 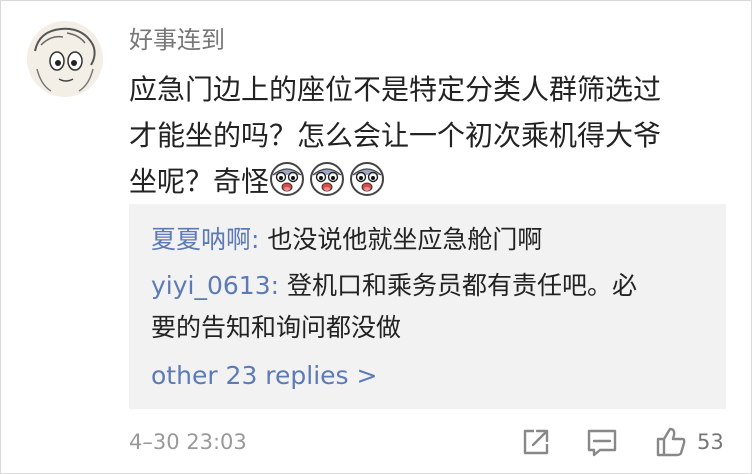 What do you see at coordinates (536, 442) in the screenshot?
I see `share-icon` at bounding box center [536, 442].